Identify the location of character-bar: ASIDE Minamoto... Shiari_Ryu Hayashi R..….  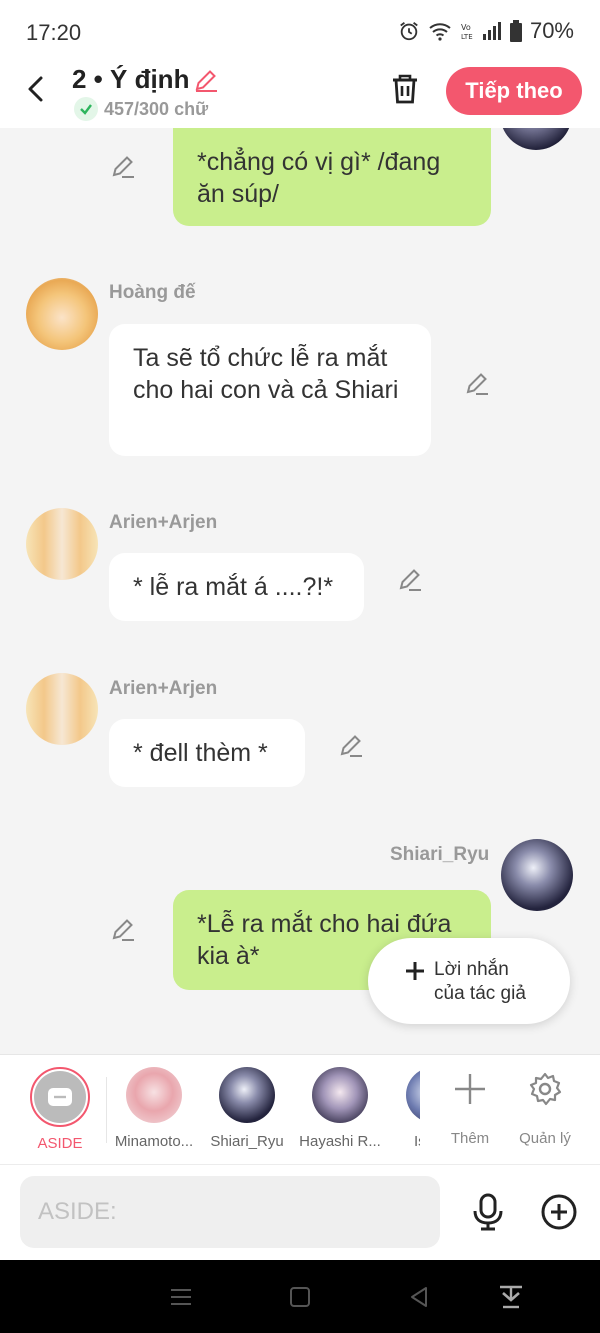
(300, 1109).